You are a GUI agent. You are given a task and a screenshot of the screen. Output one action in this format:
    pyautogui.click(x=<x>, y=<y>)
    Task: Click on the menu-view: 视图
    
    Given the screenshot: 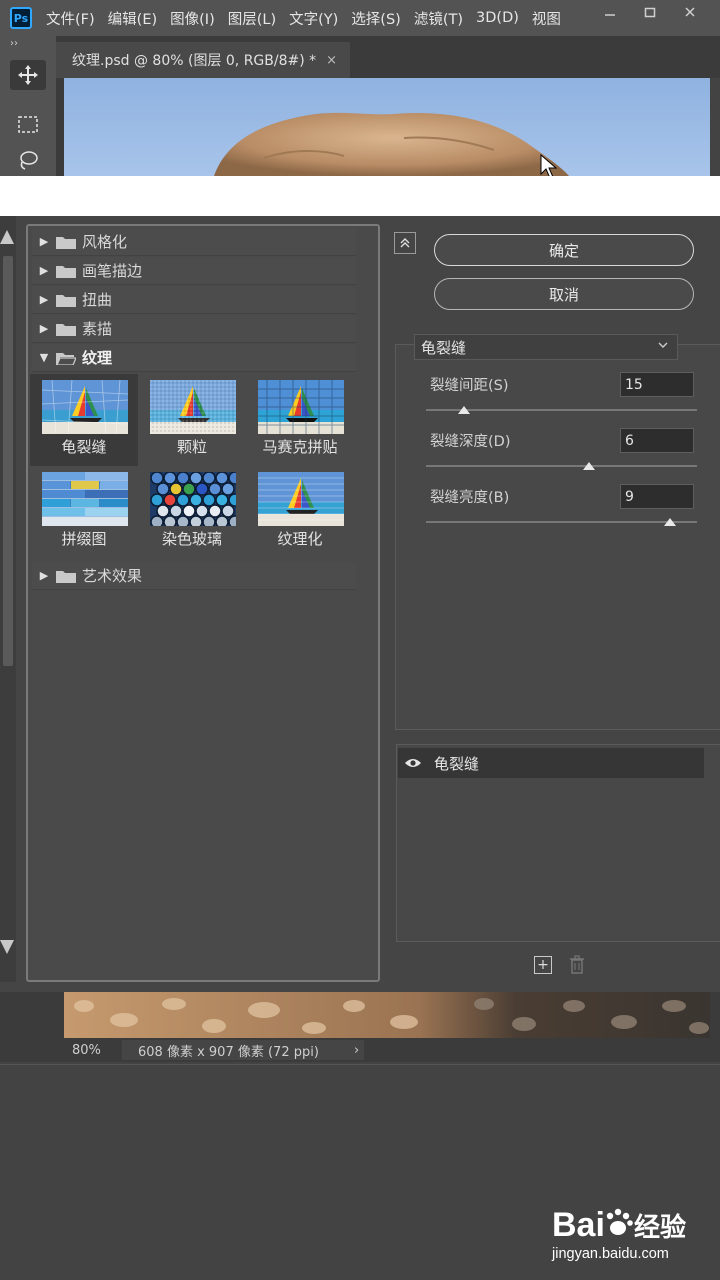 What is the action you would take?
    pyautogui.click(x=546, y=18)
    